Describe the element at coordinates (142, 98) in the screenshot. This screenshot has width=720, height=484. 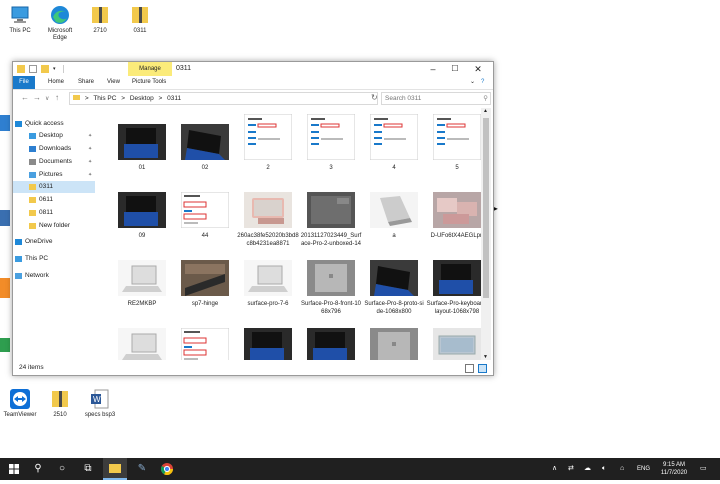
I see `breadcrumb-desktop: Desktop` at that location.